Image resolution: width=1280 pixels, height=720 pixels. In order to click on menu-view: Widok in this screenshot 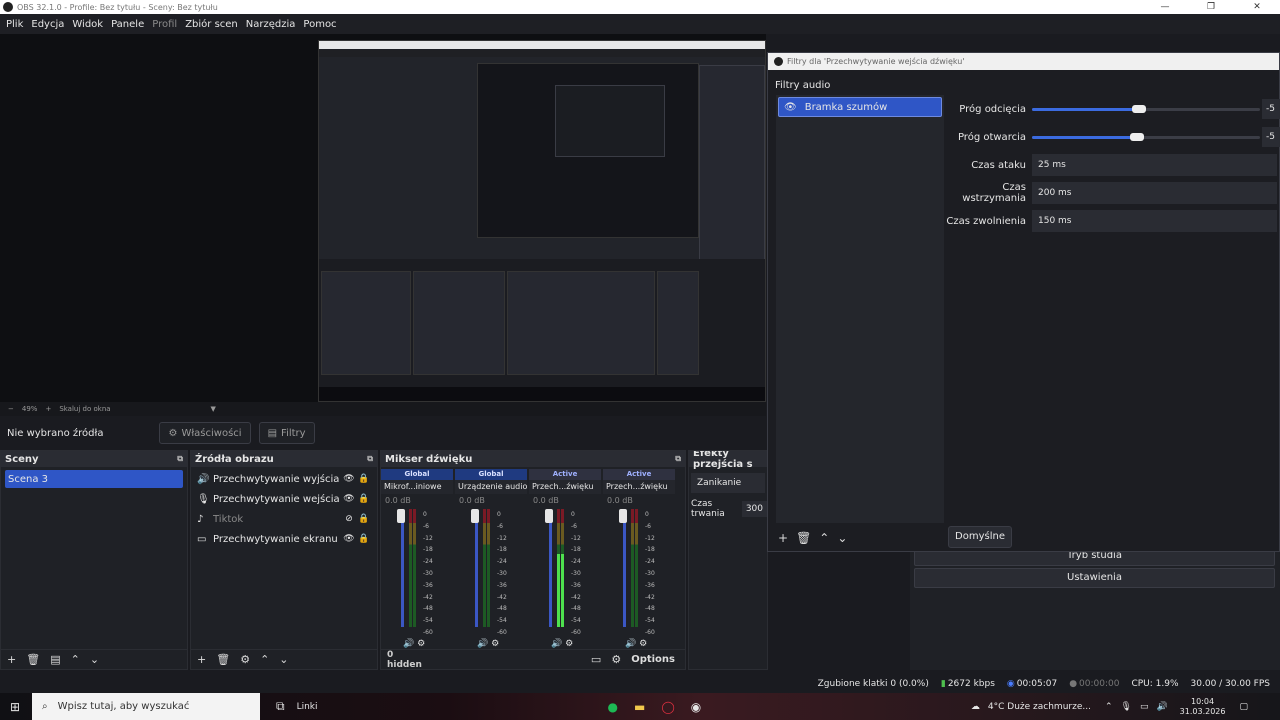, I will do `click(87, 24)`.